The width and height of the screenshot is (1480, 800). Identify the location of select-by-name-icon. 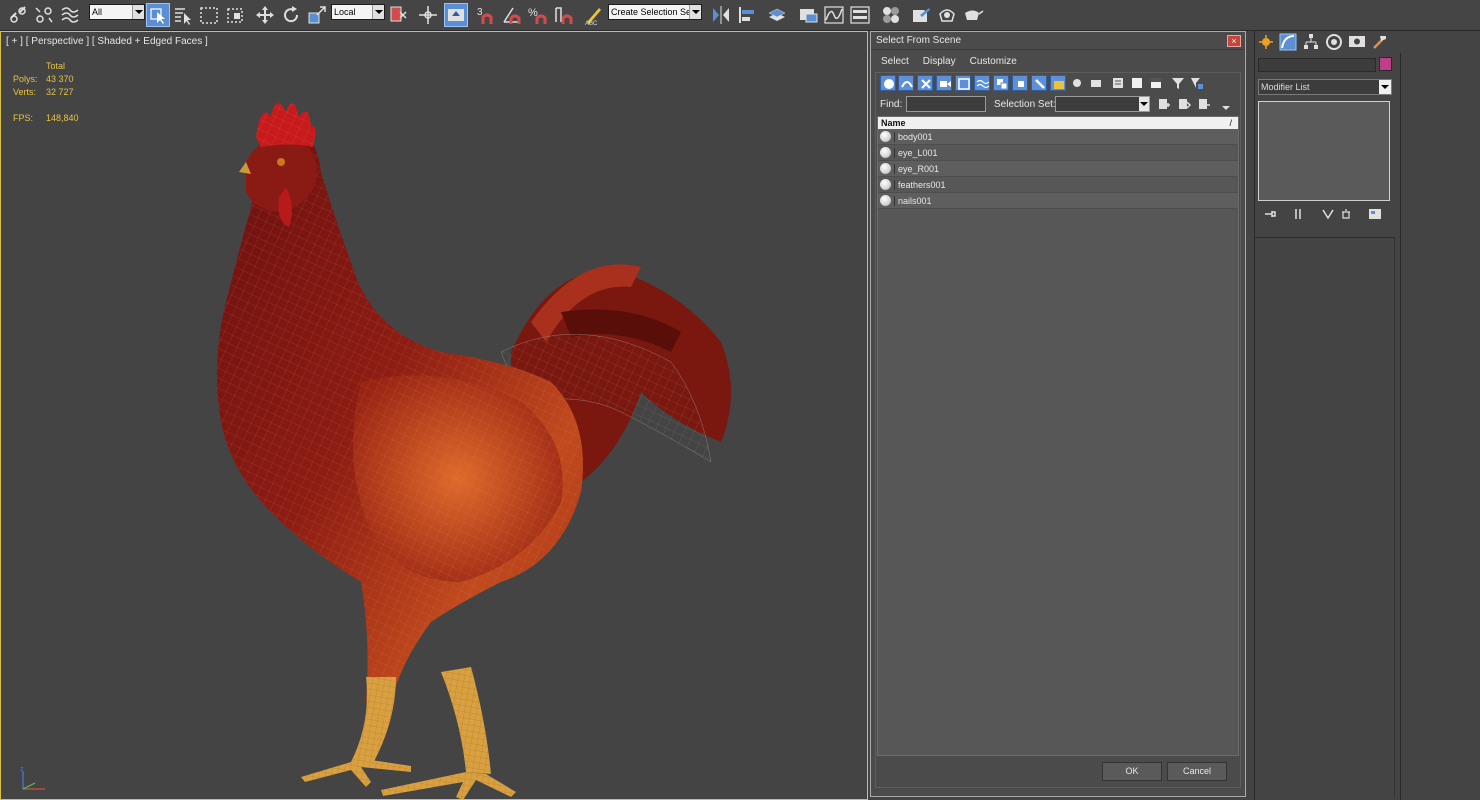
(183, 15).